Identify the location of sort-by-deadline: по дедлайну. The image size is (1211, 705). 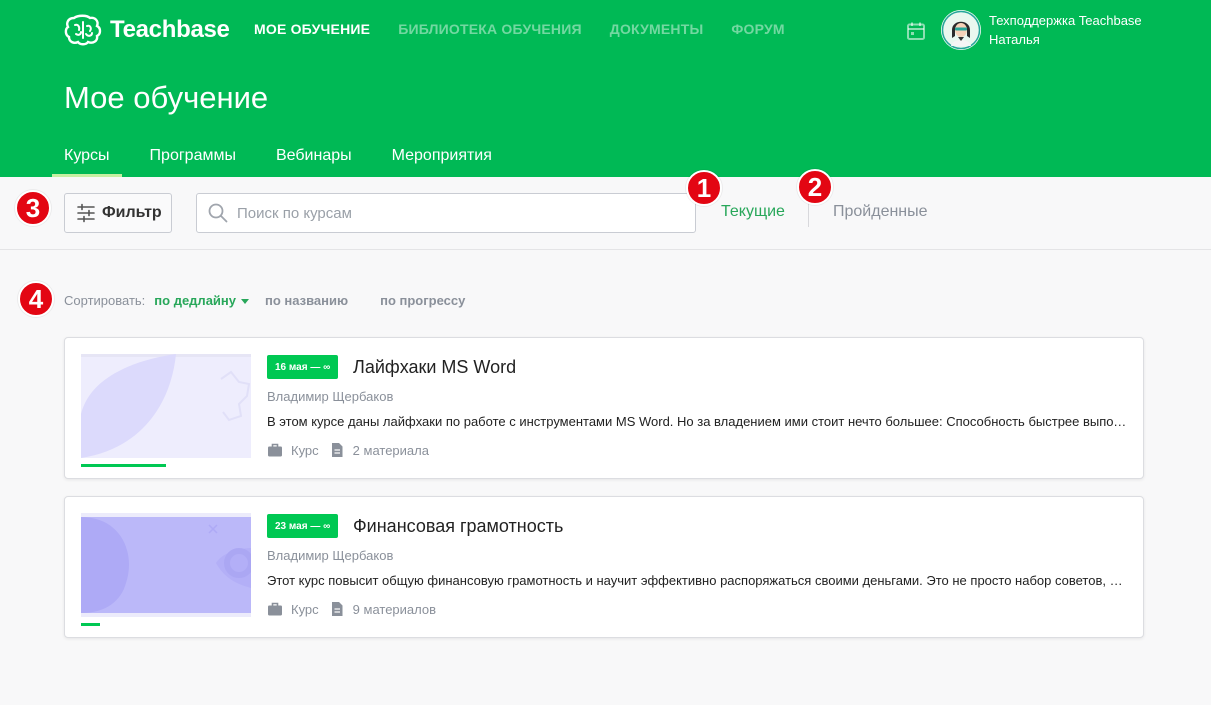
(201, 300).